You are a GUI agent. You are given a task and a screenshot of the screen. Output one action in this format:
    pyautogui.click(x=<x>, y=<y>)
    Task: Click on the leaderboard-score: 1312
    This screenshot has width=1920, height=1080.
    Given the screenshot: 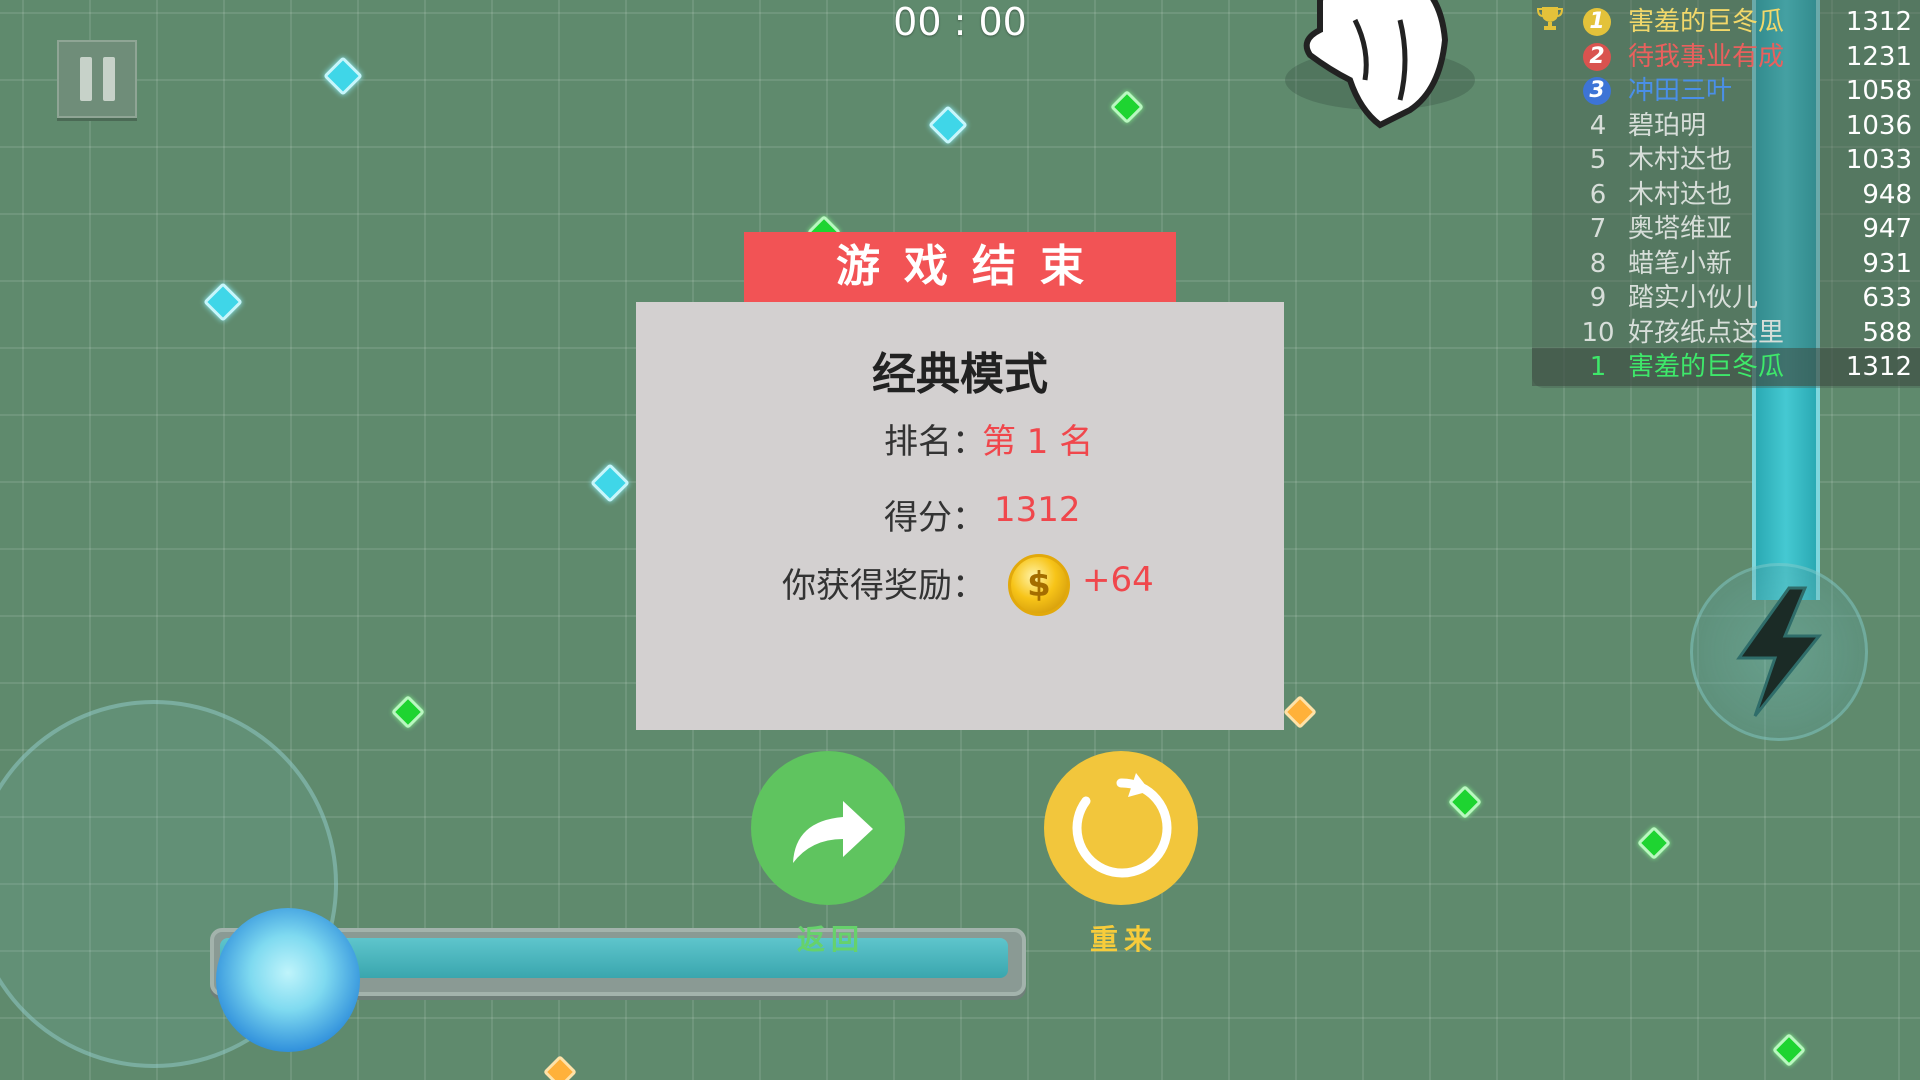 What is the action you would take?
    pyautogui.click(x=1878, y=22)
    